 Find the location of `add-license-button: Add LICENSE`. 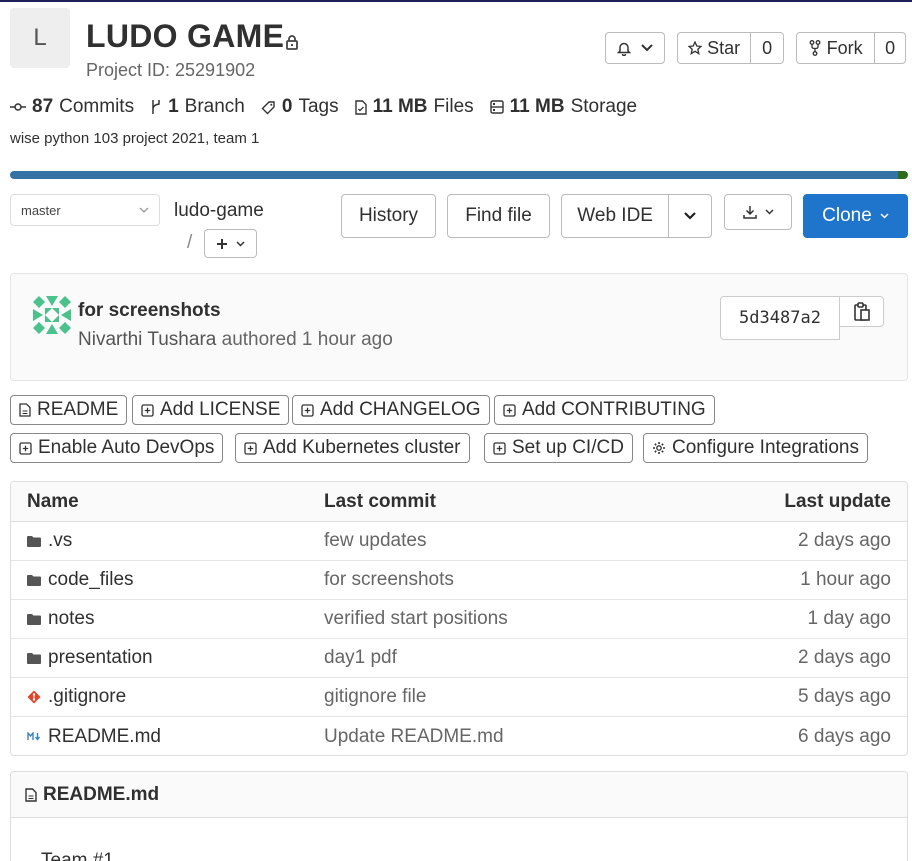

add-license-button: Add LICENSE is located at coordinates (211, 410).